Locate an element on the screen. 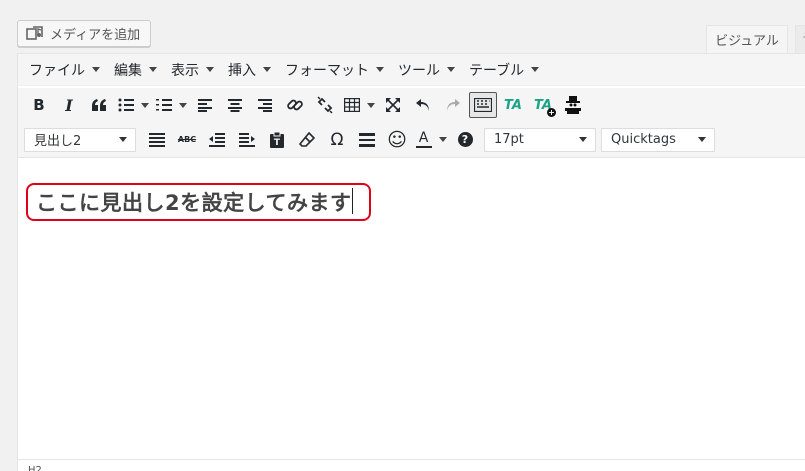 The image size is (805, 471). menu-insert: 挿入 is located at coordinates (249, 70).